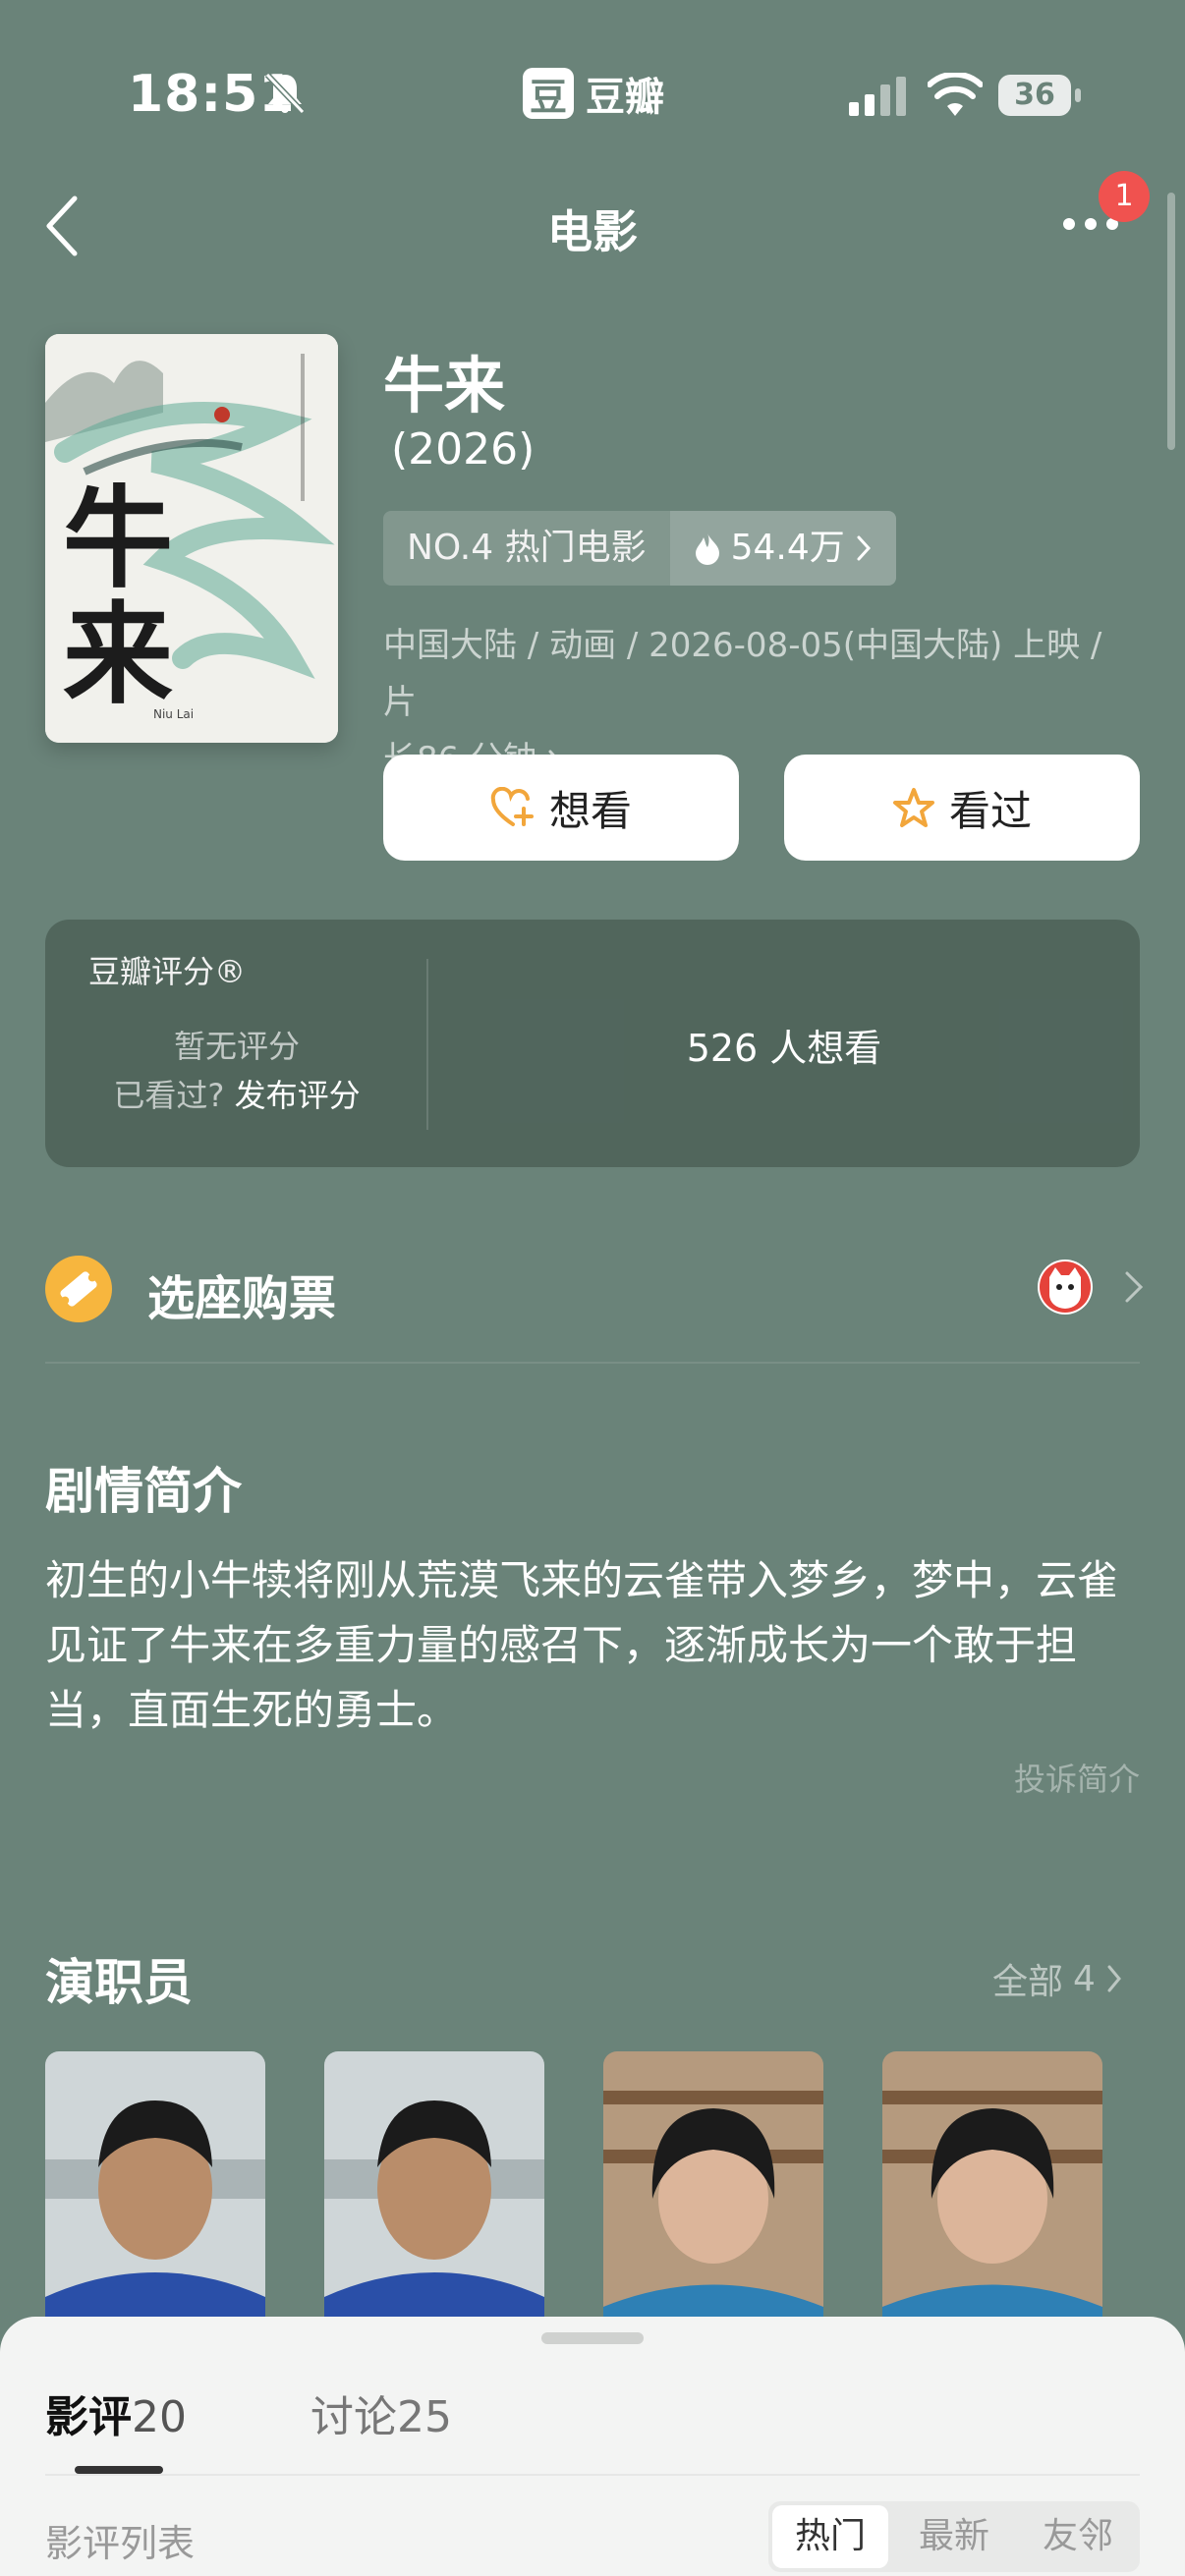 This screenshot has height=2576, width=1185. I want to click on review-list-label: 影评列表, so click(121, 2543).